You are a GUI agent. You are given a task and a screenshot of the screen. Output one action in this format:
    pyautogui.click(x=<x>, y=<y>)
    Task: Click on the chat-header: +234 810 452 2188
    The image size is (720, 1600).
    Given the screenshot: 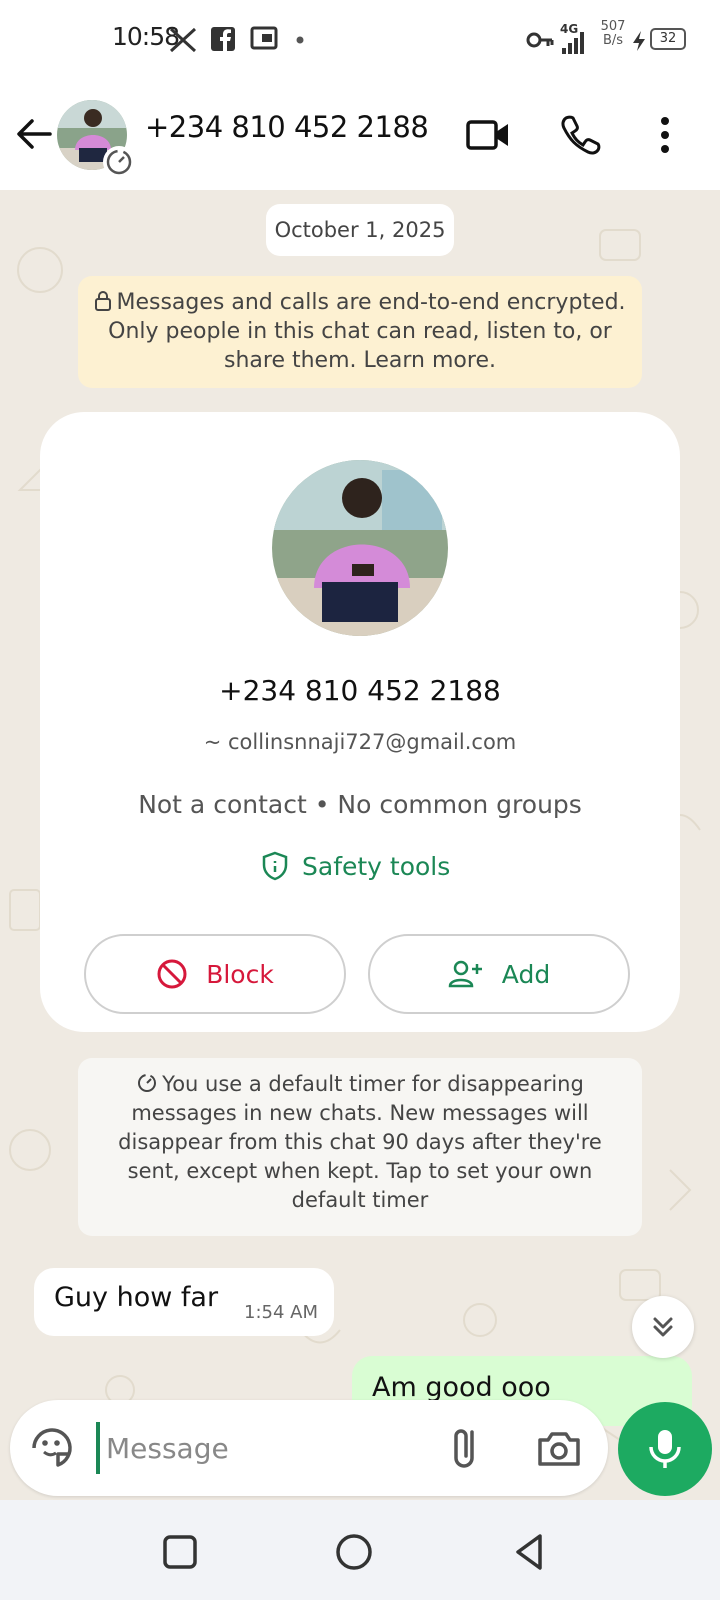 What is the action you would take?
    pyautogui.click(x=360, y=135)
    